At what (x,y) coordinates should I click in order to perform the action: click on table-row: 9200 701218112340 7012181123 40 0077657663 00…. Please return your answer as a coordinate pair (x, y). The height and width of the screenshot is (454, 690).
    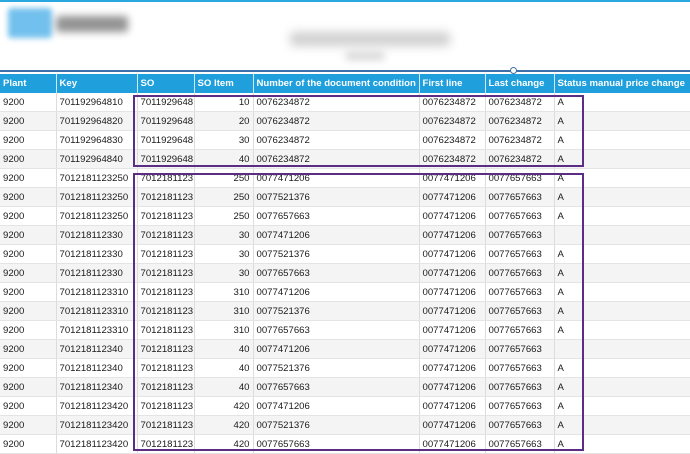
    Looking at the image, I should click on (345, 387).